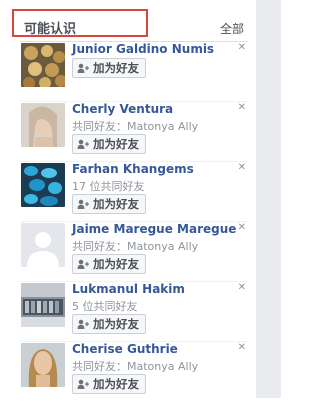 Image resolution: width=320 pixels, height=401 pixels. Describe the element at coordinates (143, 49) in the screenshot. I see `person-name: Junior Galdino Numis` at that location.